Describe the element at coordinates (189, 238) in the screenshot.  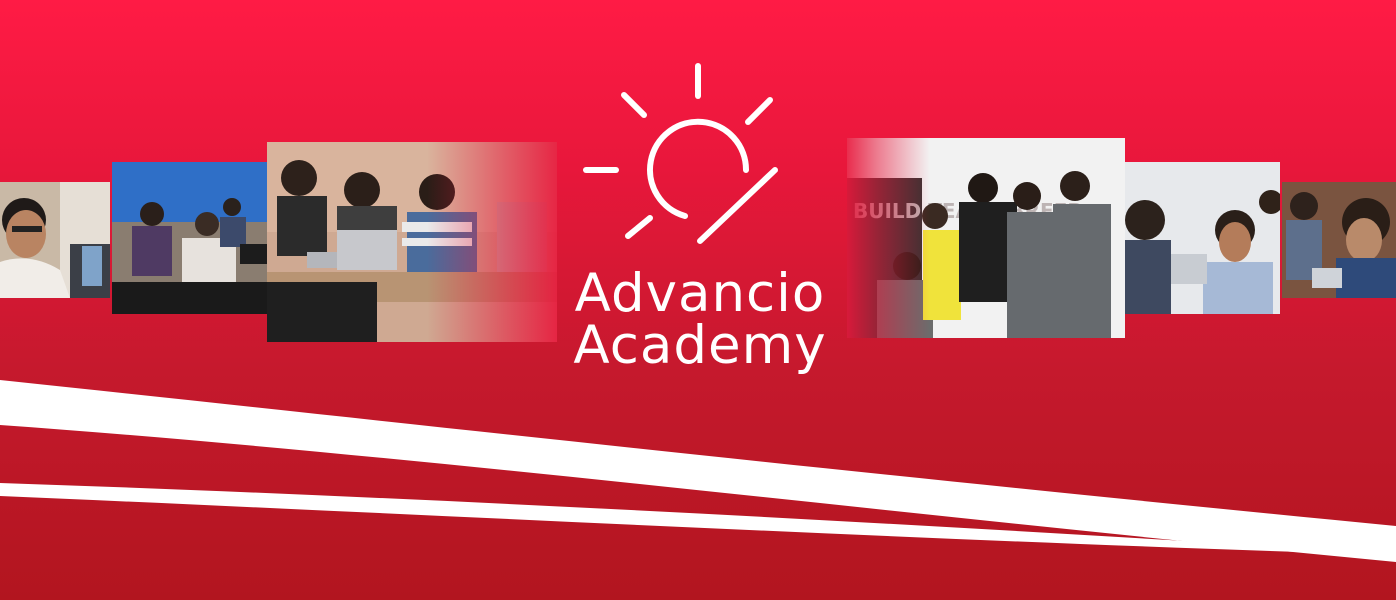
I see `classroom-laptops-photo` at that location.